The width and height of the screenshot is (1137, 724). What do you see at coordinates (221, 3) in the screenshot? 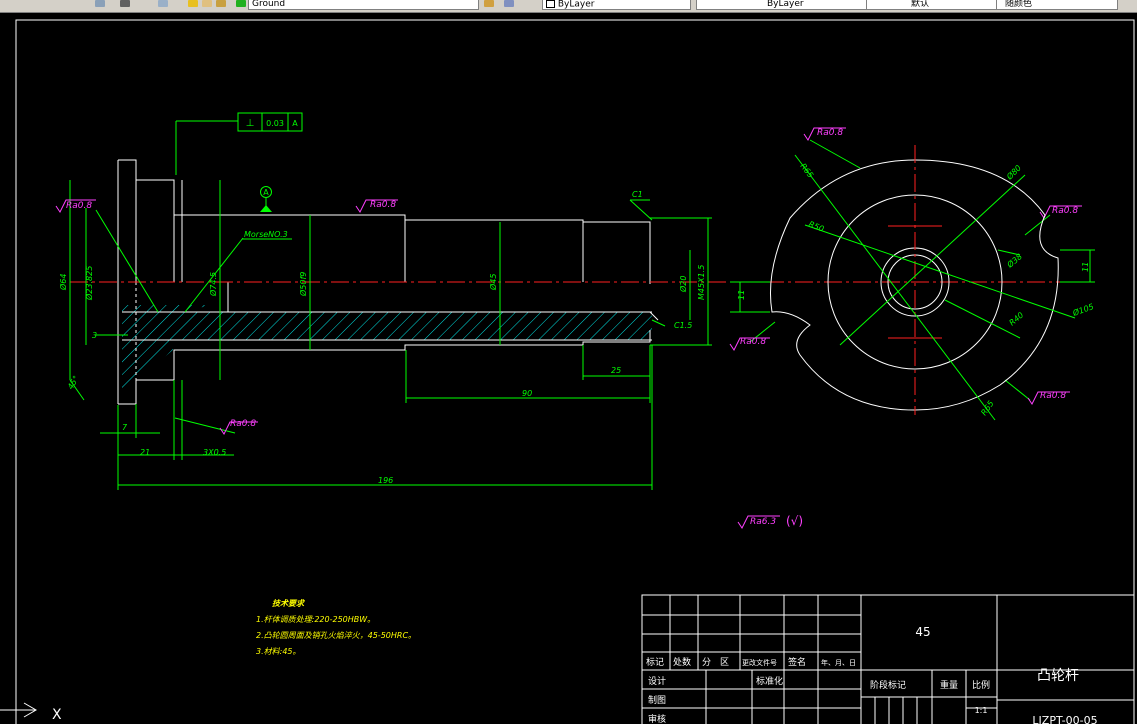
I see `lock-icon` at bounding box center [221, 3].